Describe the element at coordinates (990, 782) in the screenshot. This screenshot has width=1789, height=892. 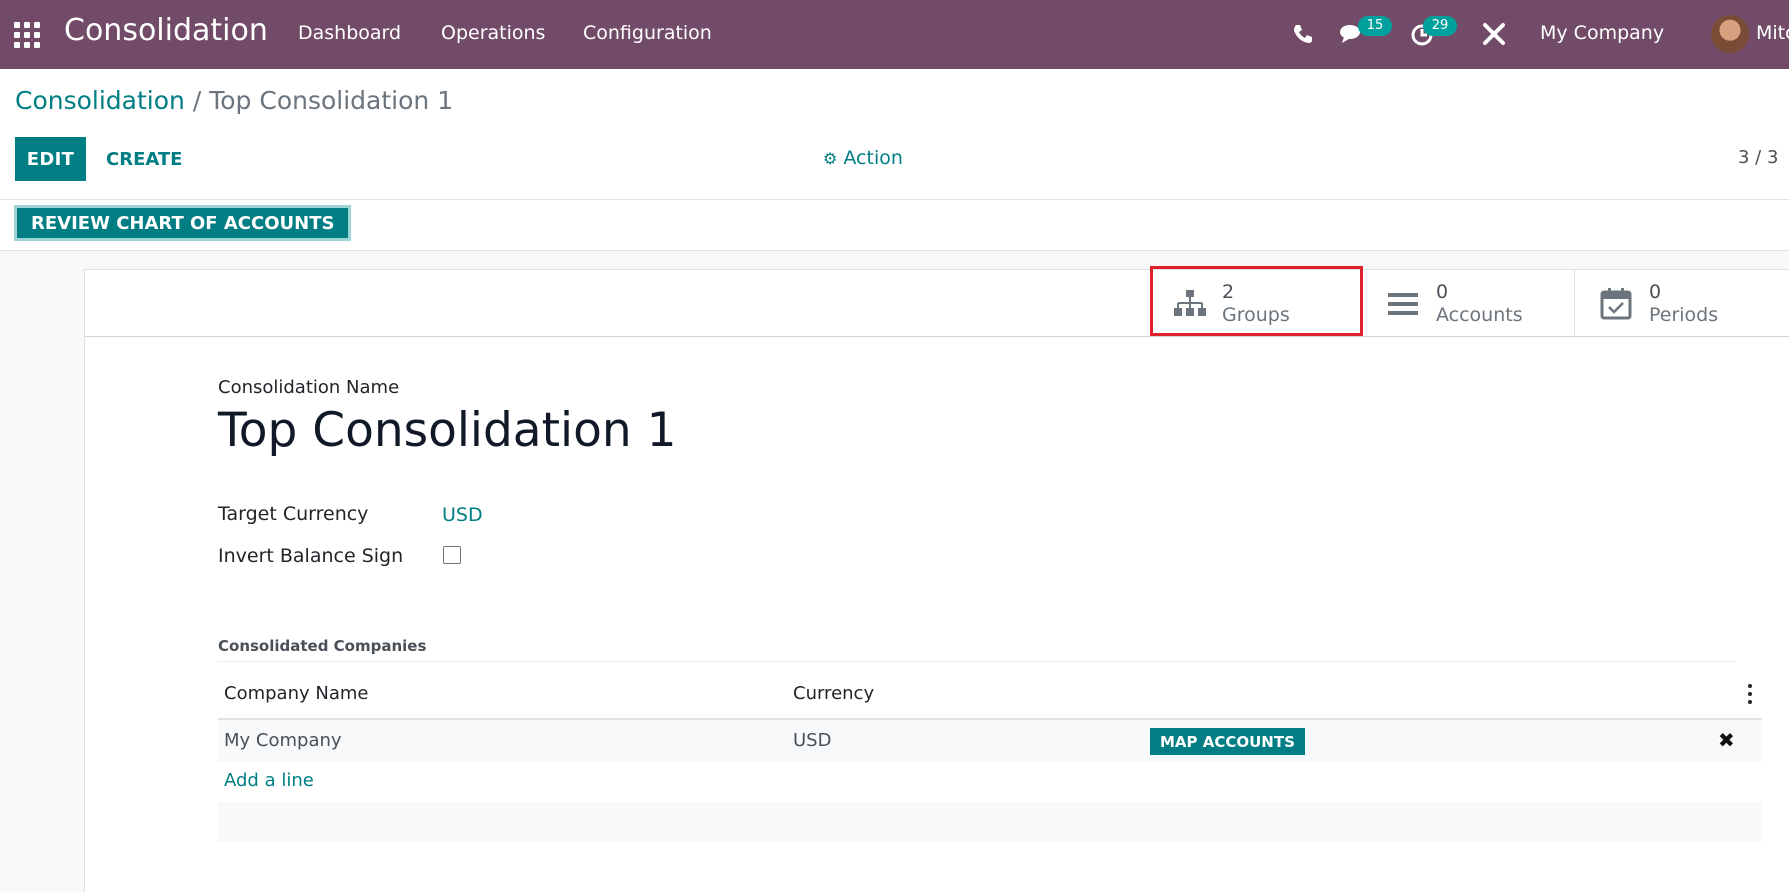
I see `add-line-row: Add a line` at that location.